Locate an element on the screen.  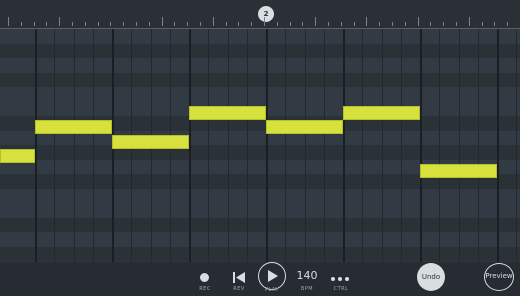
timeline-ruler: 2 is located at coordinates (260, 14).